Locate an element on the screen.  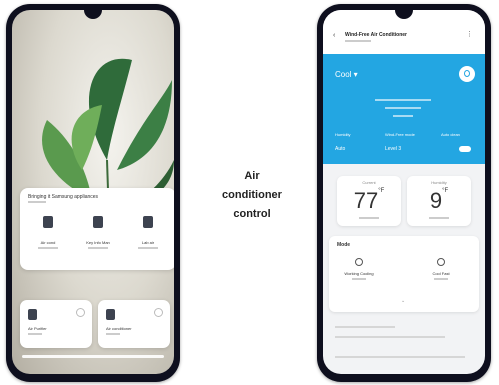
device-air-conditioner: Air cond is located at coordinates (48, 232).